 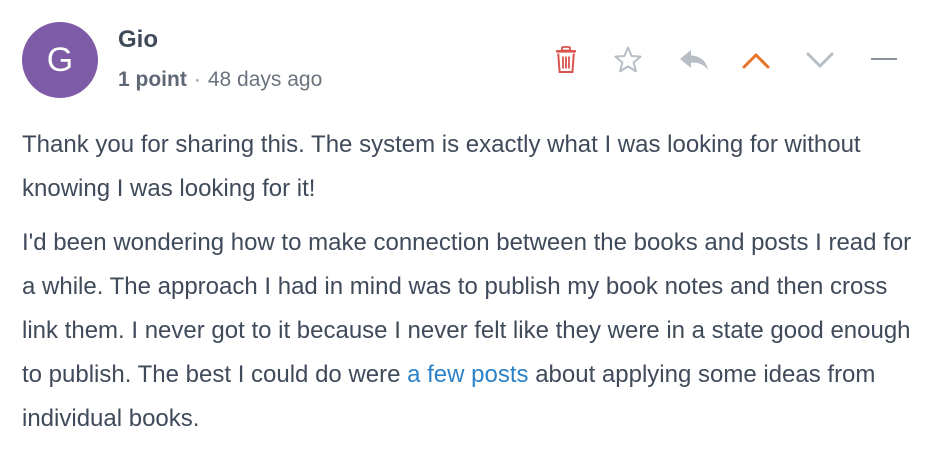 I want to click on upvote-button, so click(x=756, y=60).